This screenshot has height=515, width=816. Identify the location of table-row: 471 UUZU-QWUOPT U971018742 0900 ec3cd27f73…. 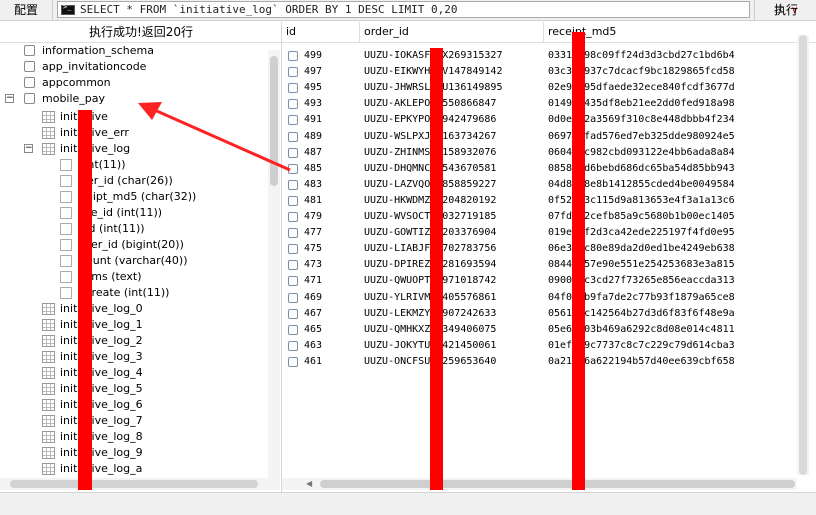
(549, 281).